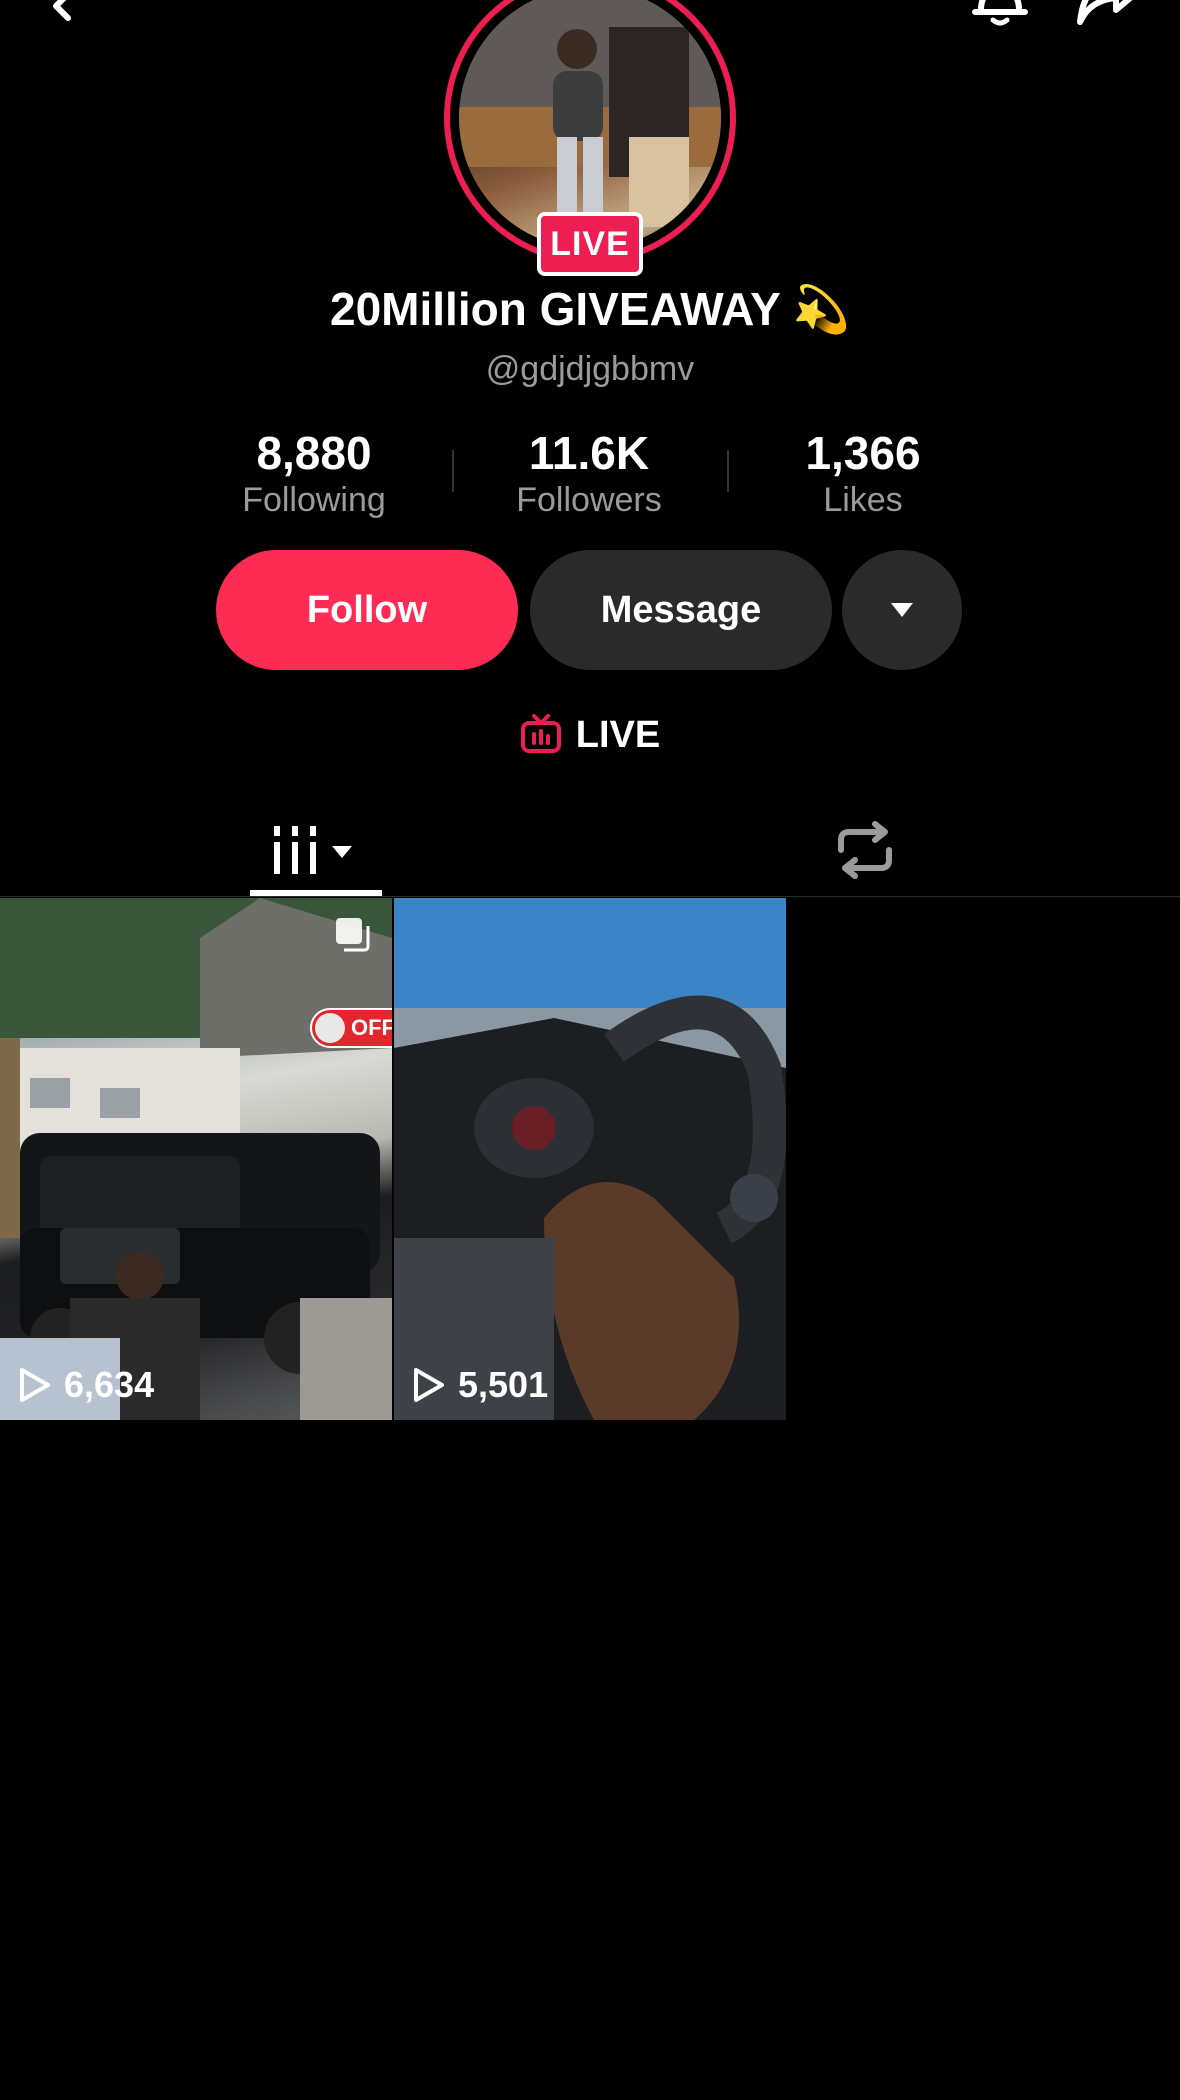 The height and width of the screenshot is (2100, 1180). I want to click on stat-followers: 11.6K Followers, so click(589, 475).